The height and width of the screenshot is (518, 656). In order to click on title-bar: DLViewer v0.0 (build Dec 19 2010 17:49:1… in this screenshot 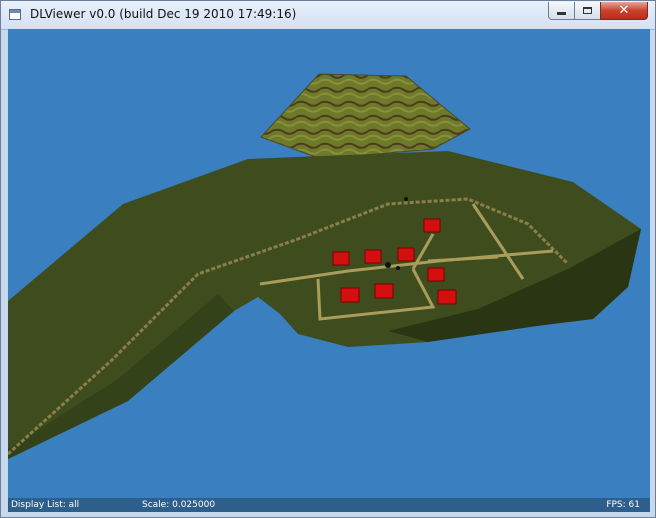, I will do `click(328, 15)`.